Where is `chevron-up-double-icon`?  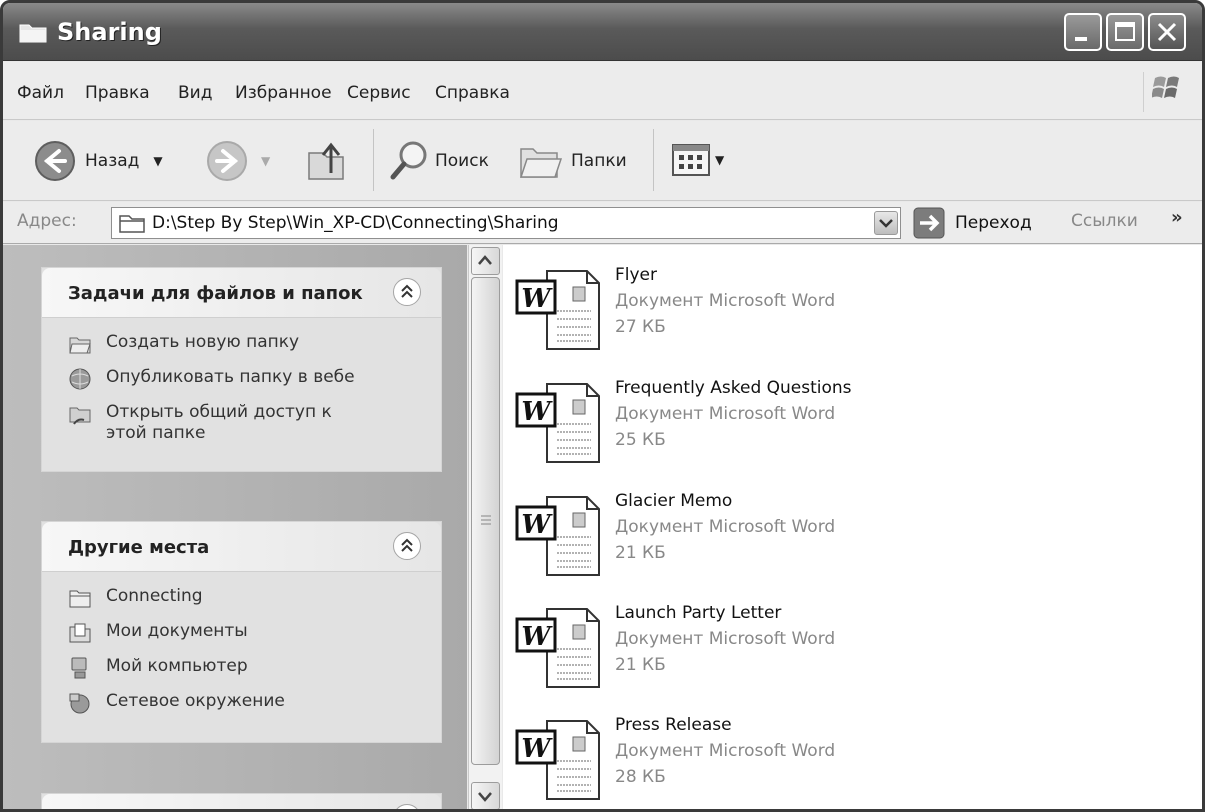
chevron-up-double-icon is located at coordinates (407, 291).